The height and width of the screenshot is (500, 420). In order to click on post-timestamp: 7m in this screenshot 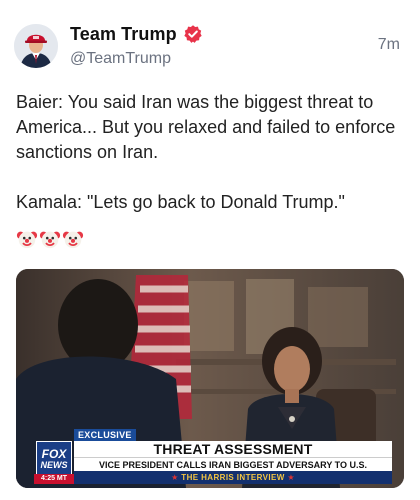, I will do `click(389, 45)`.